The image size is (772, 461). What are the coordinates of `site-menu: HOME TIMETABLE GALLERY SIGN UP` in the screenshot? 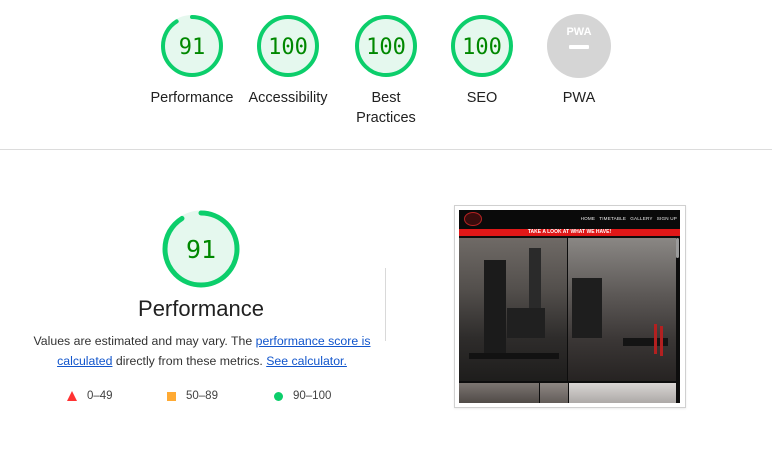 It's located at (627, 218).